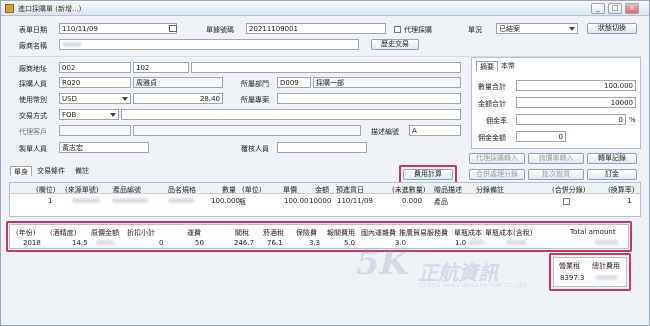 Image resolution: width=650 pixels, height=326 pixels. What do you see at coordinates (33, 30) in the screenshot?
I see `order-date-label: 表單日期` at bounding box center [33, 30].